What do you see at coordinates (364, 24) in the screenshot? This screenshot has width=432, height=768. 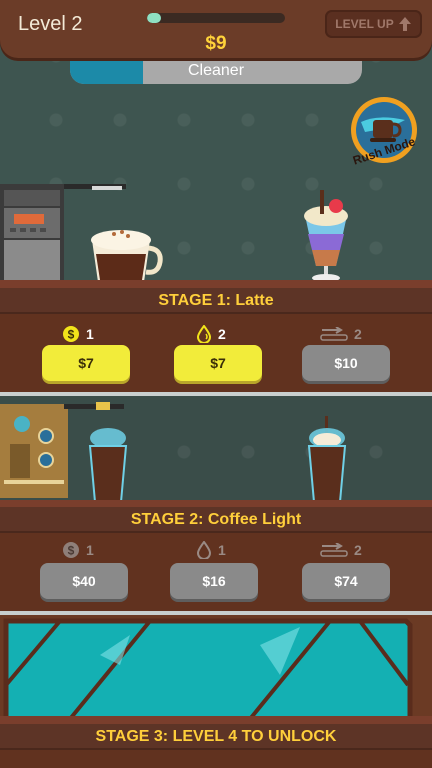 I see `level-up-label: LEVEL UP` at bounding box center [364, 24].